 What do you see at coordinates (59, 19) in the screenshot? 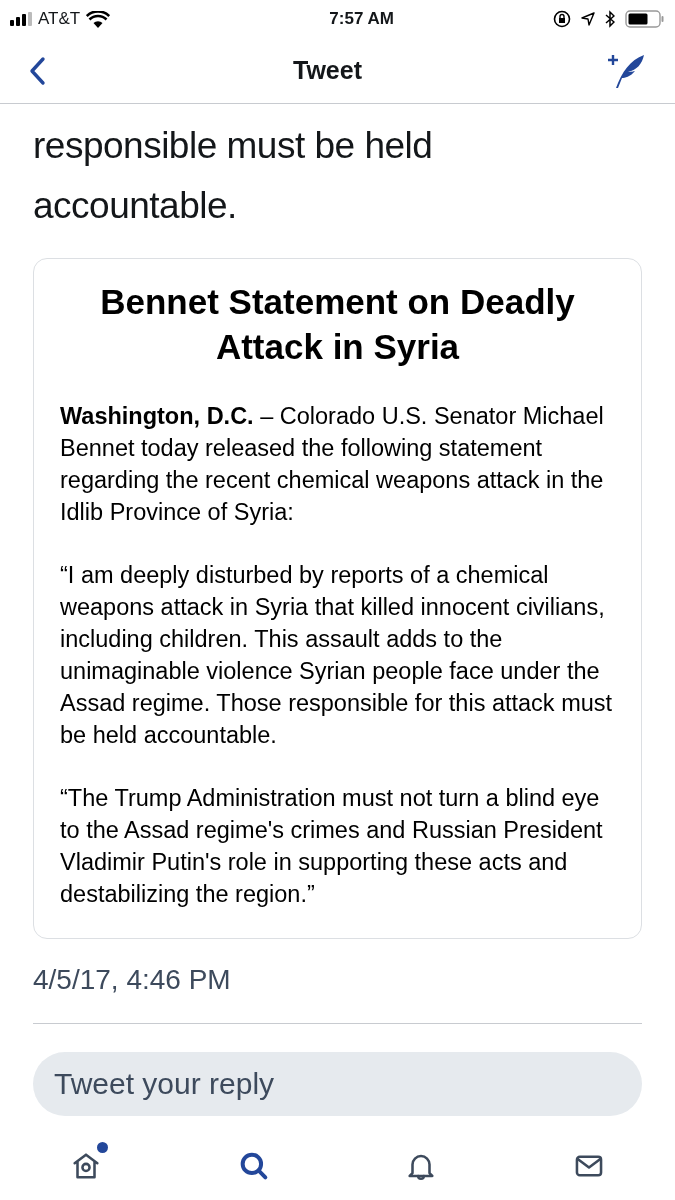
I see `carrier-name: AT&T` at bounding box center [59, 19].